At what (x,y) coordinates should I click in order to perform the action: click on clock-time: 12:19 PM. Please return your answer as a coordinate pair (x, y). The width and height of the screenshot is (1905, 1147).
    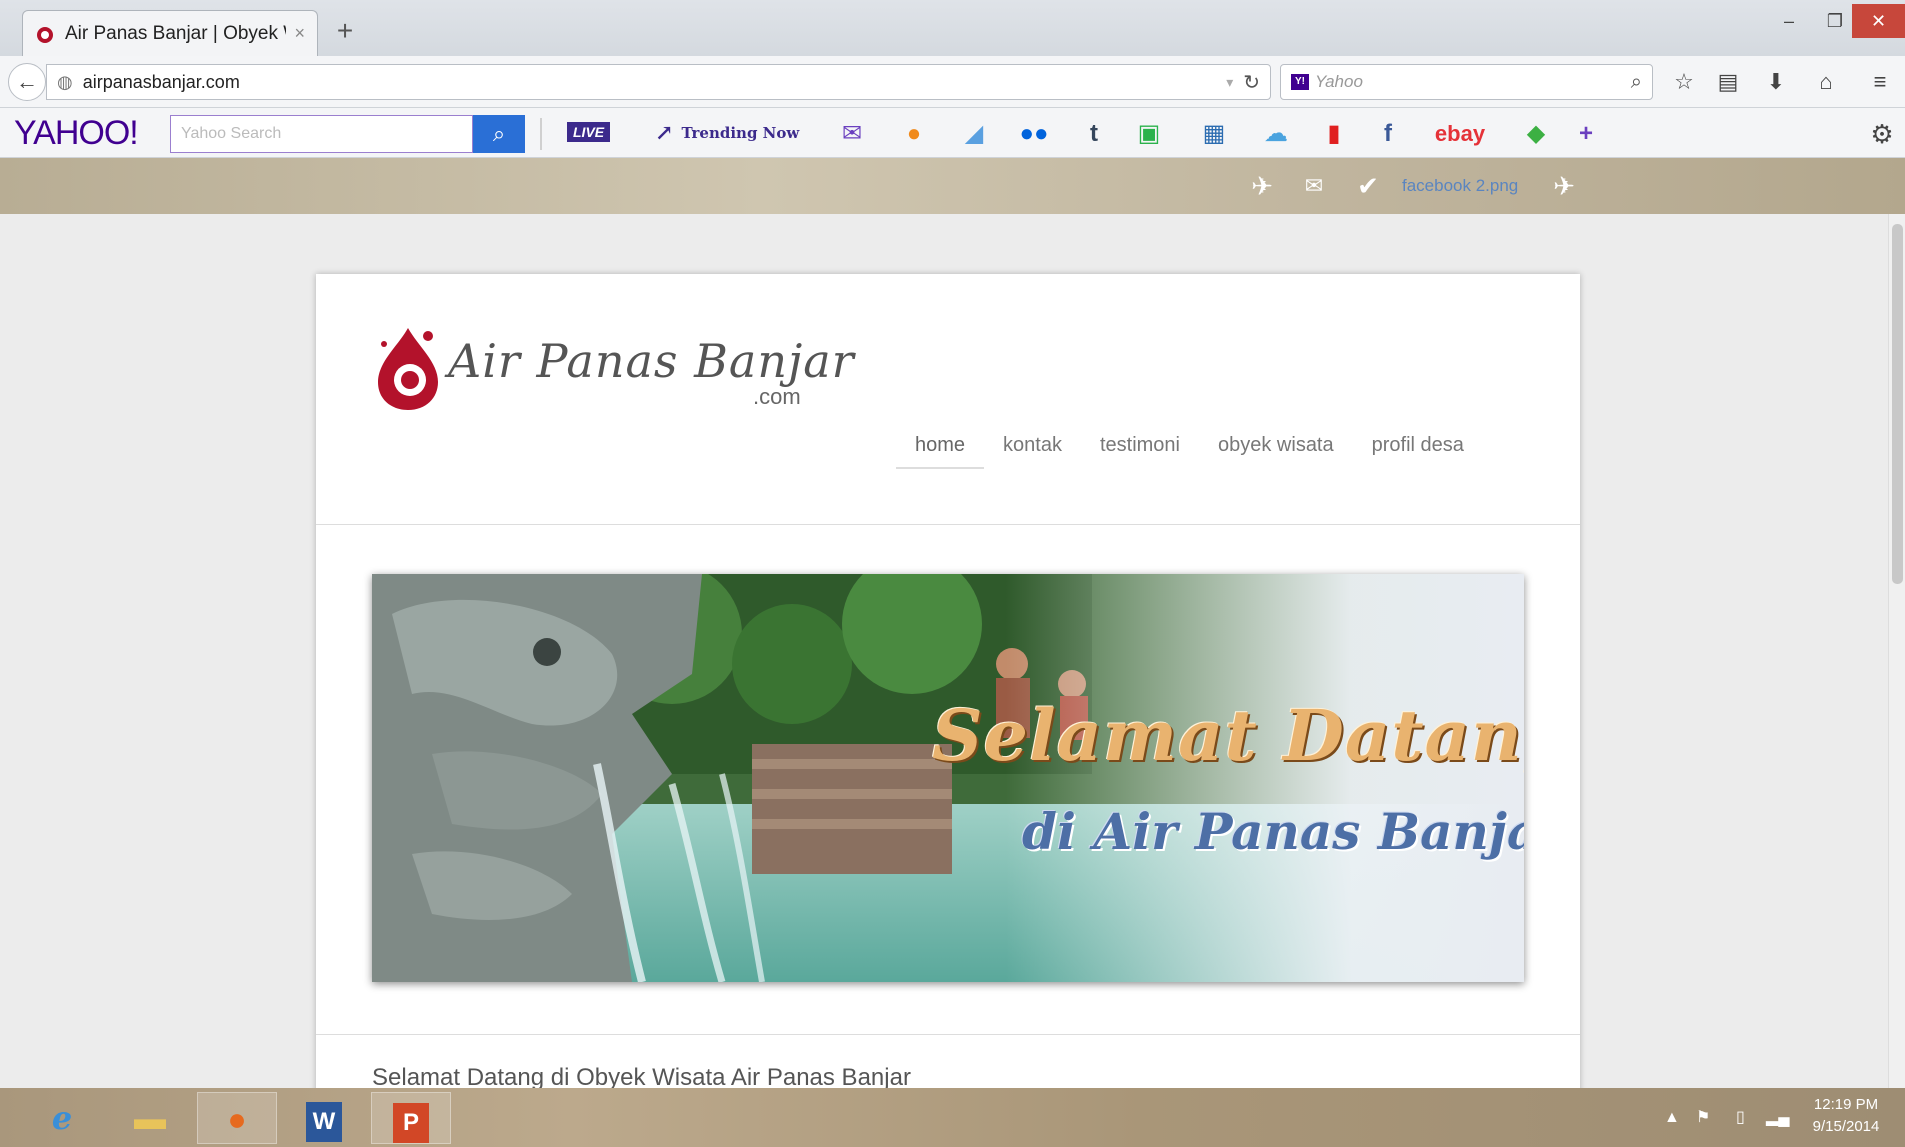
    Looking at the image, I should click on (1846, 1104).